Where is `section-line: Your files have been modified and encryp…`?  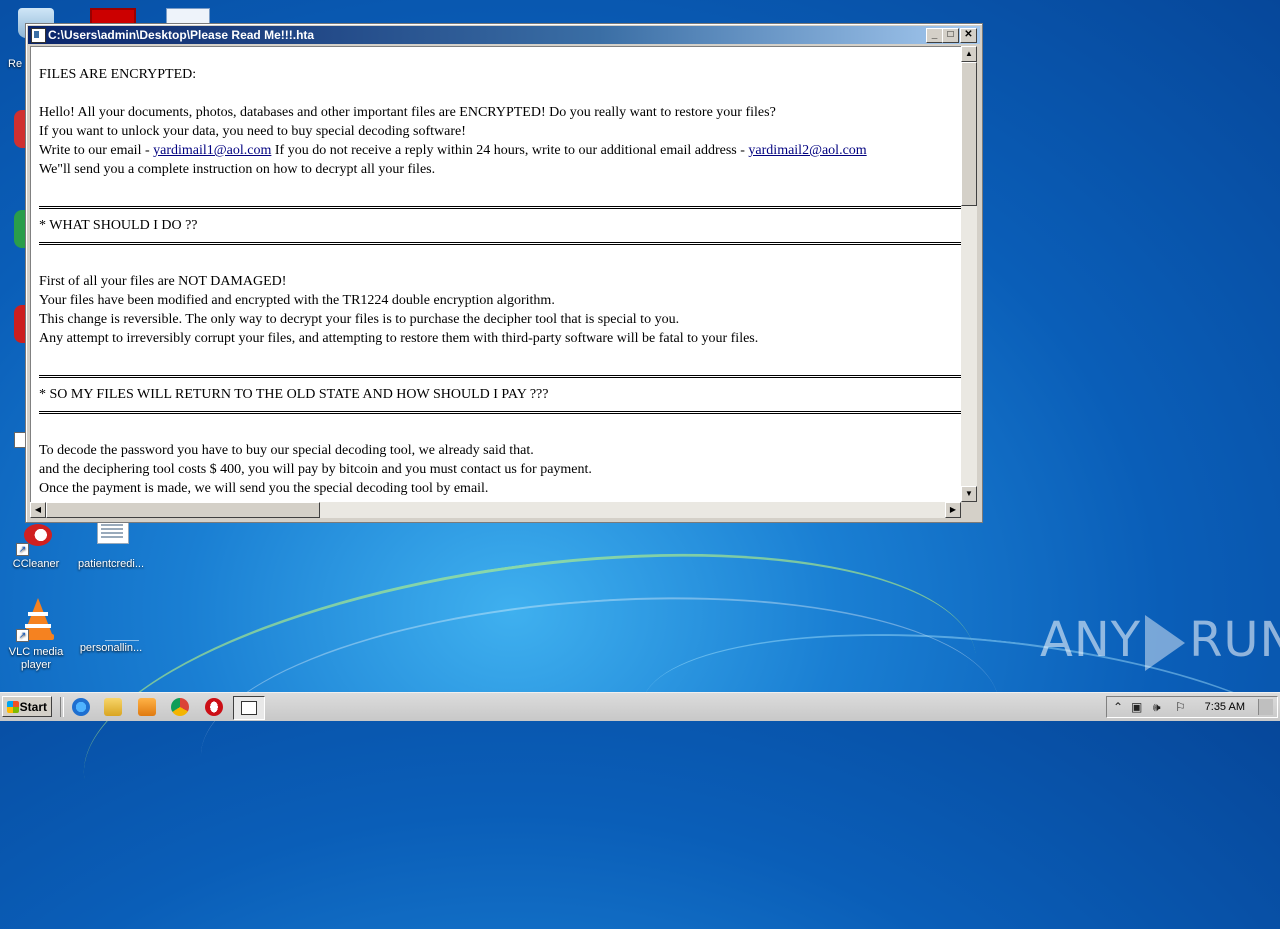
section-line: Your files have been modified and encryp… is located at coordinates (297, 300).